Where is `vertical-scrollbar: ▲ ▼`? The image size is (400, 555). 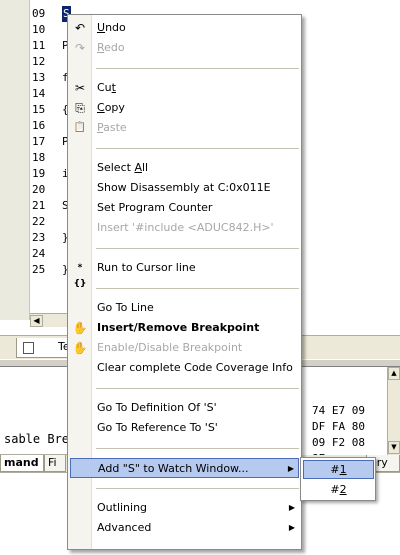 vertical-scrollbar: ▲ ▼ is located at coordinates (393, 411).